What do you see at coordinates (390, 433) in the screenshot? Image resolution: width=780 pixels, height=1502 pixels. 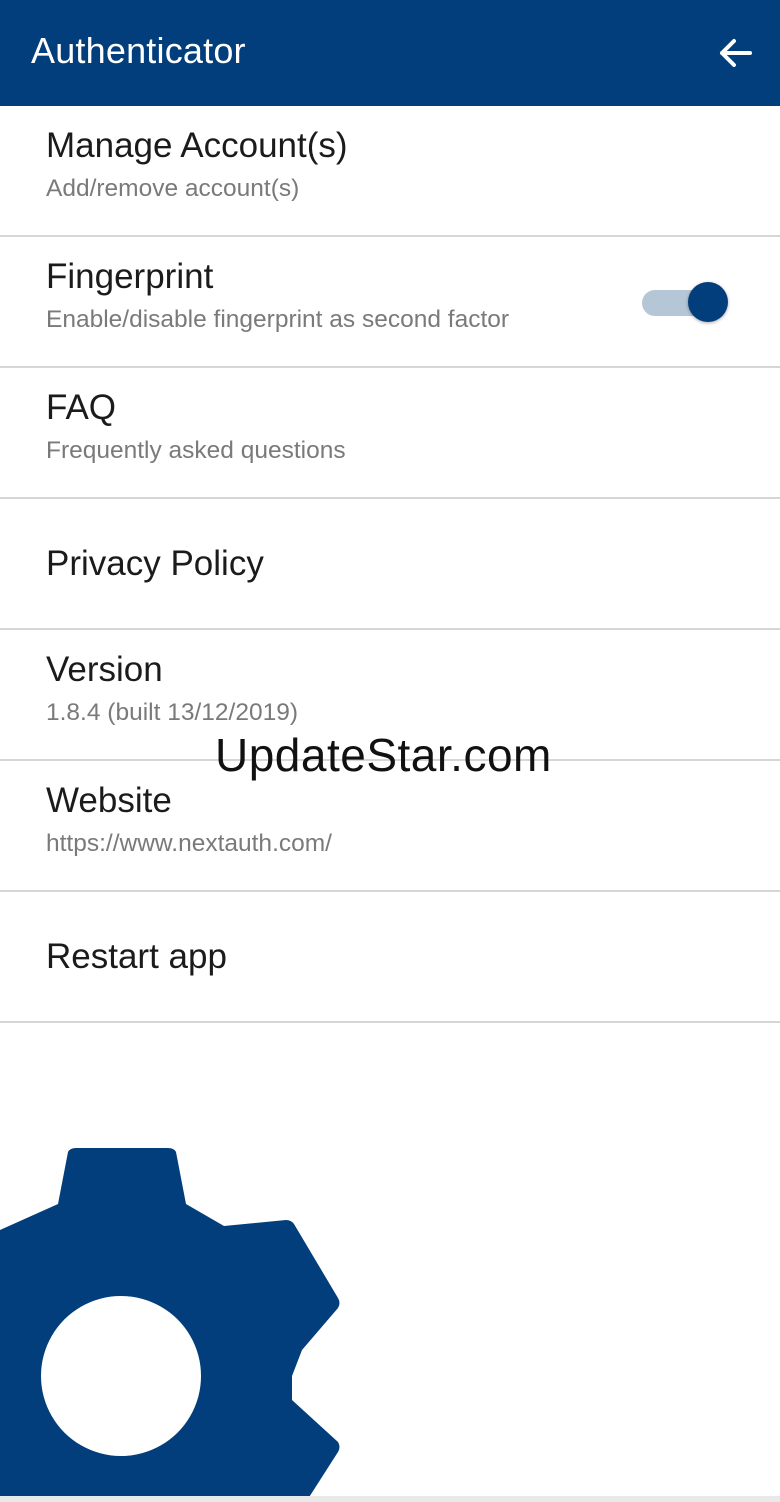 I see `faq-item: FAQ Frequently asked questions` at bounding box center [390, 433].